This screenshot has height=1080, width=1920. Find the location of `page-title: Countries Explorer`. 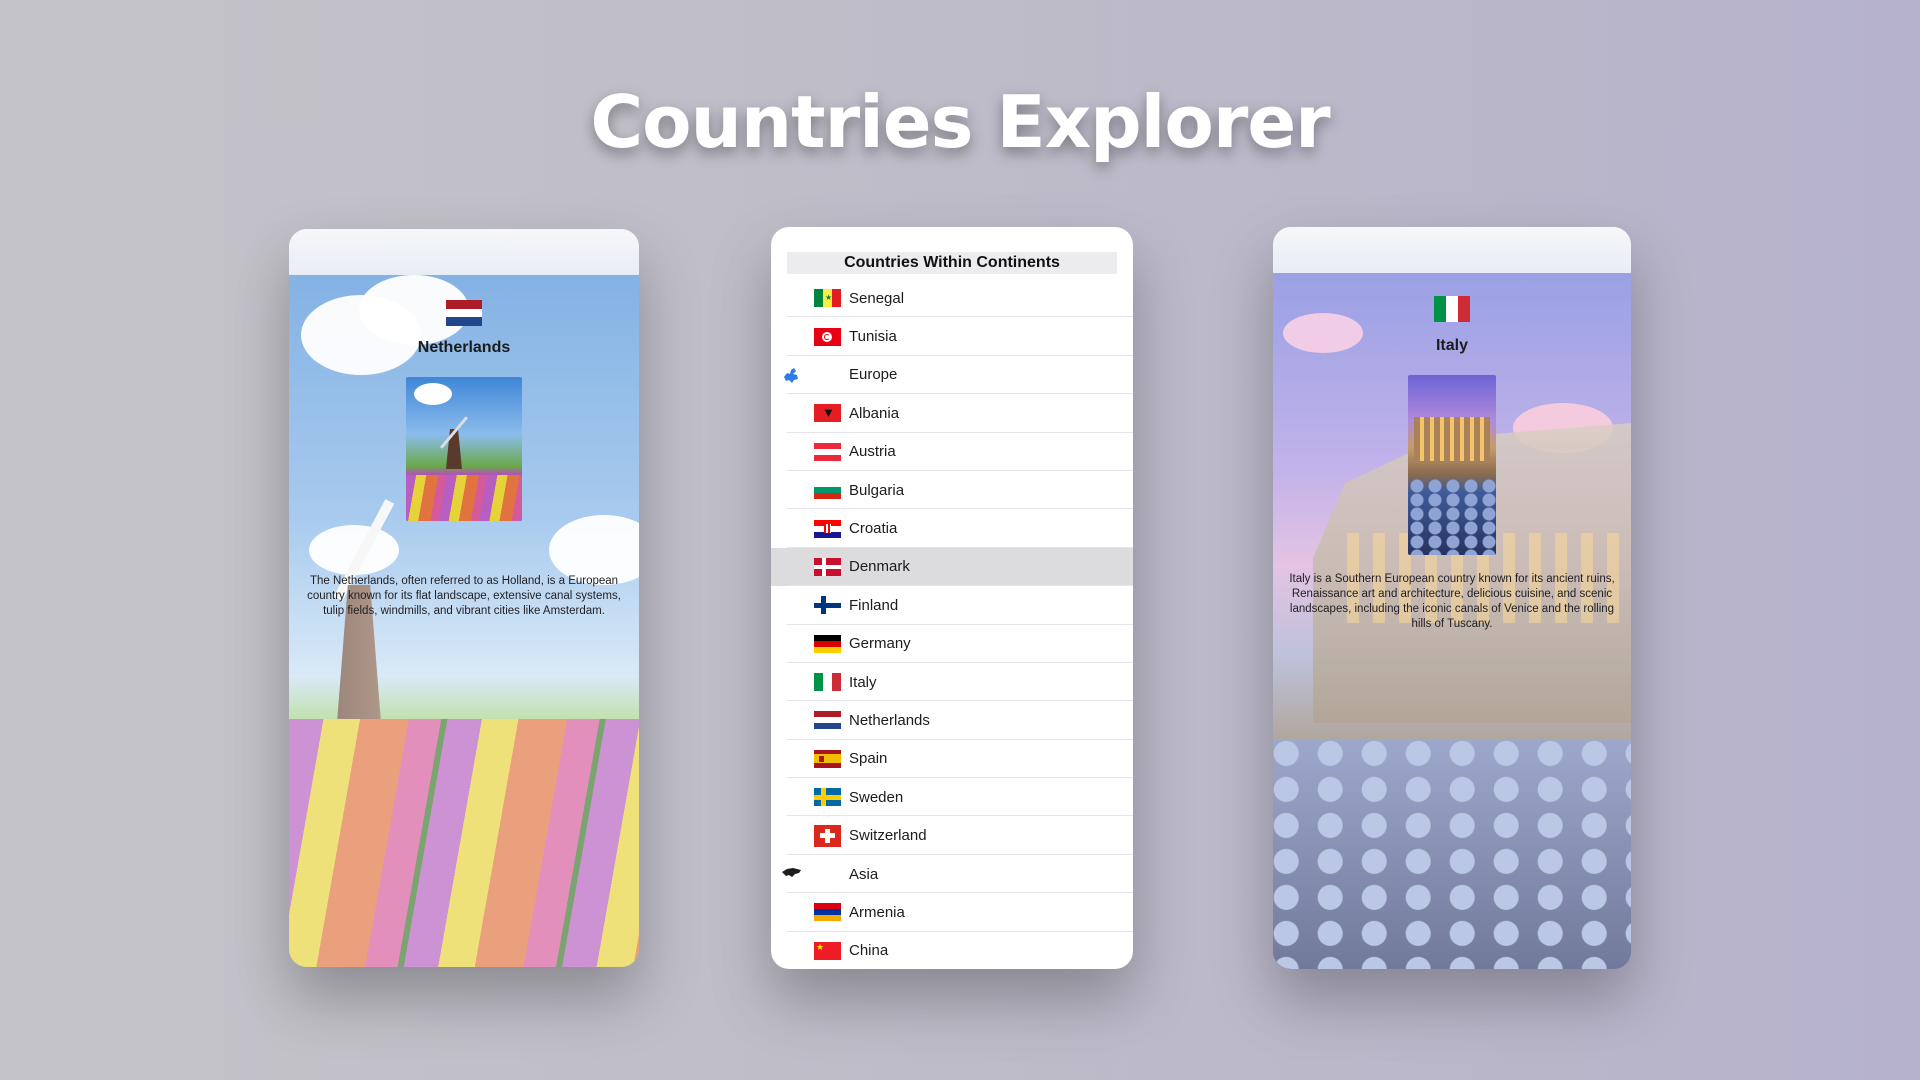

page-title: Countries Explorer is located at coordinates (960, 122).